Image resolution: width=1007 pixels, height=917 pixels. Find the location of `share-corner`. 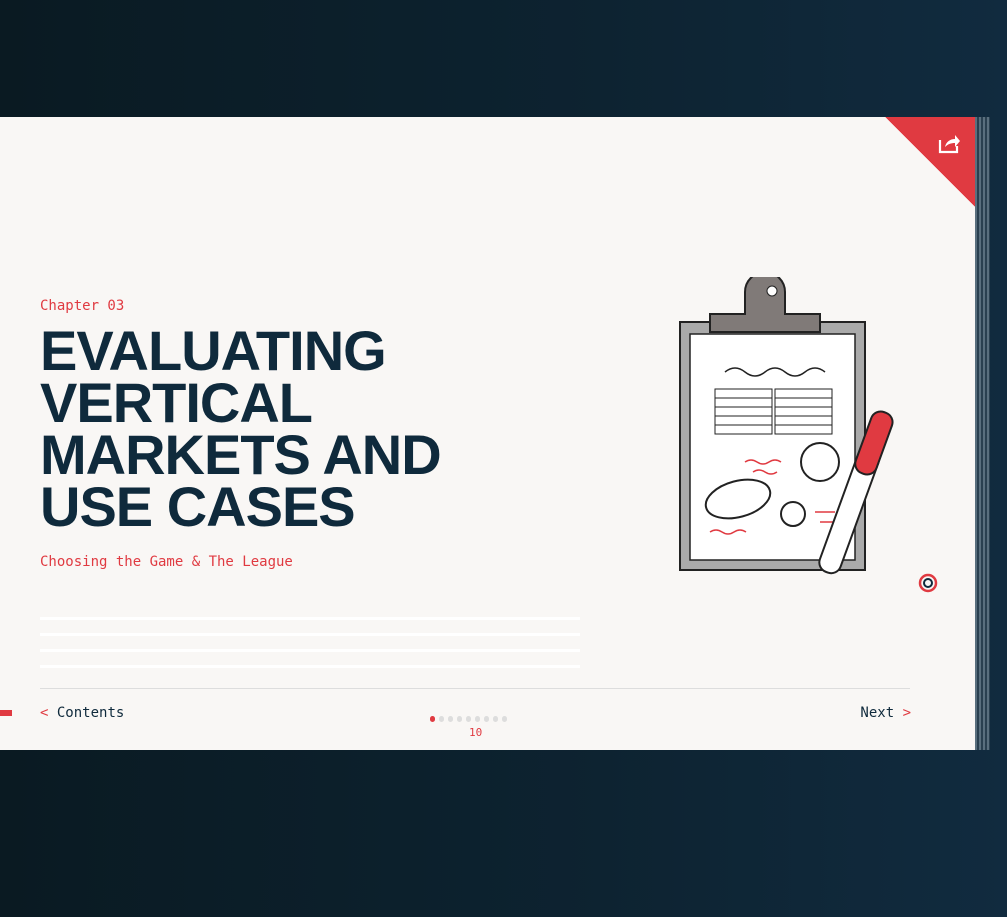

share-corner is located at coordinates (930, 162).